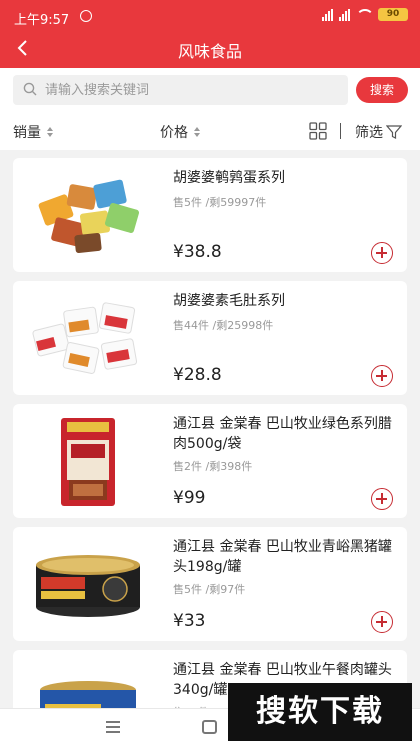 Image resolution: width=420 pixels, height=746 pixels. I want to click on page-title: 风味食品, so click(209, 51).